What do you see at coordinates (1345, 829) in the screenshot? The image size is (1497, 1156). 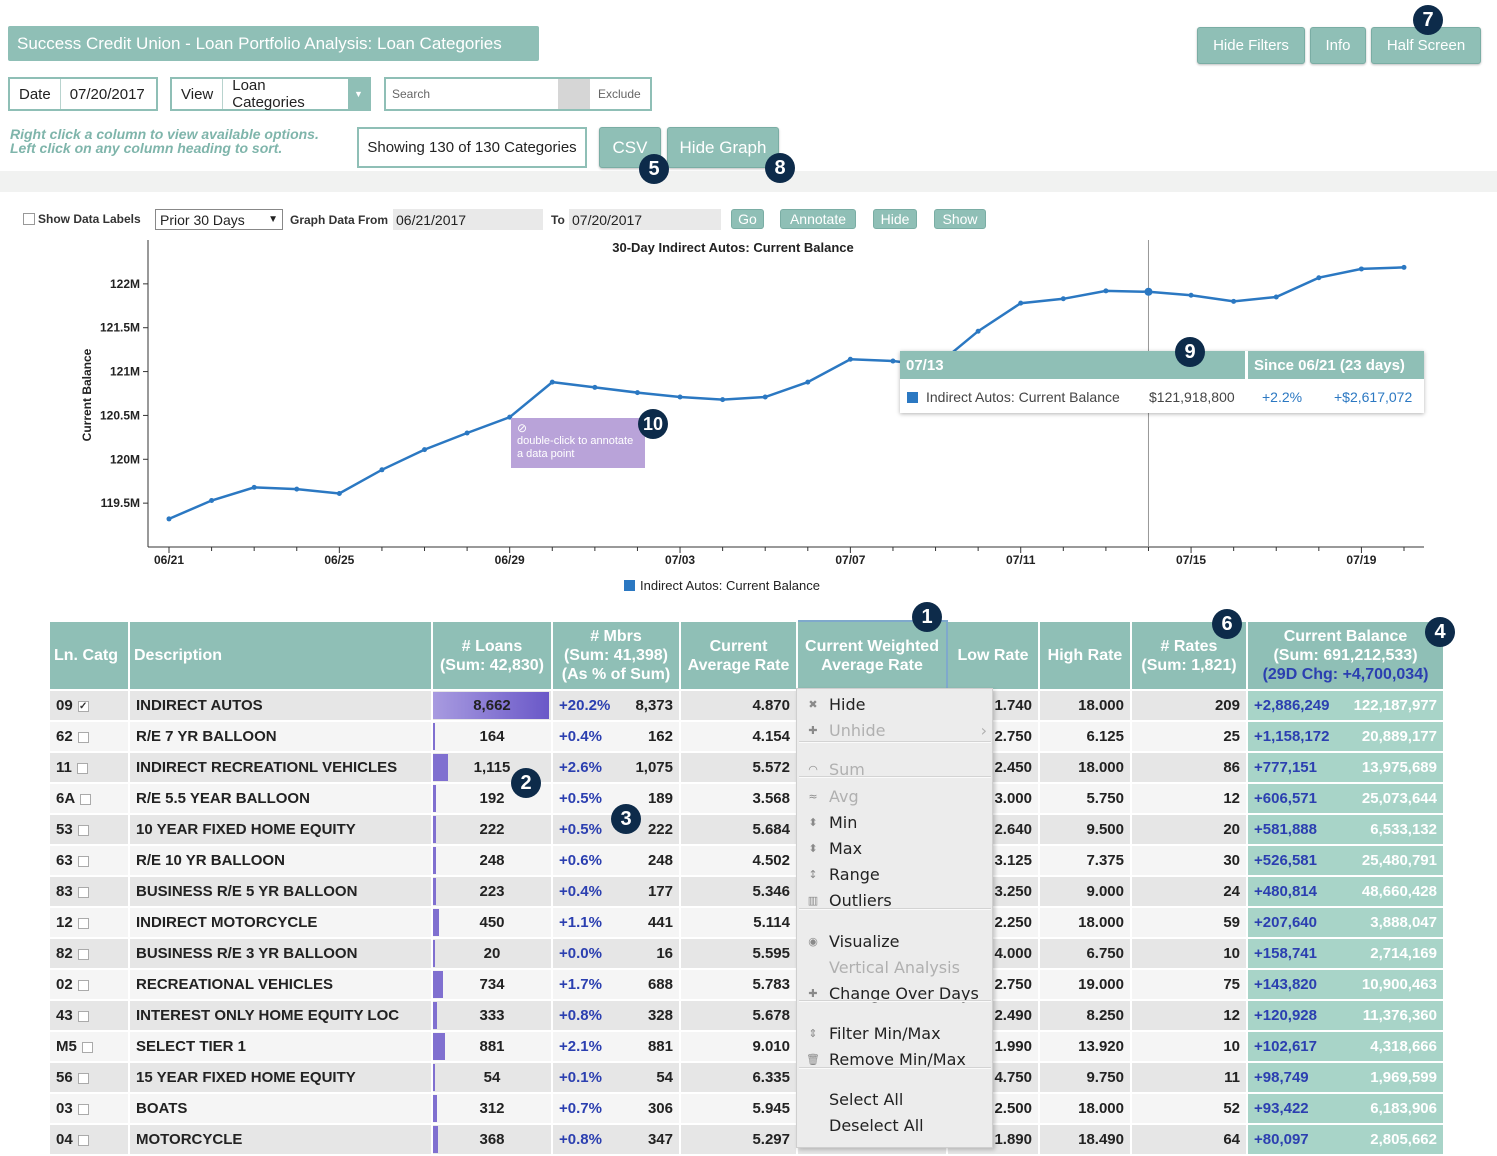 I see `cell-balance: +581,888 6,533,132` at bounding box center [1345, 829].